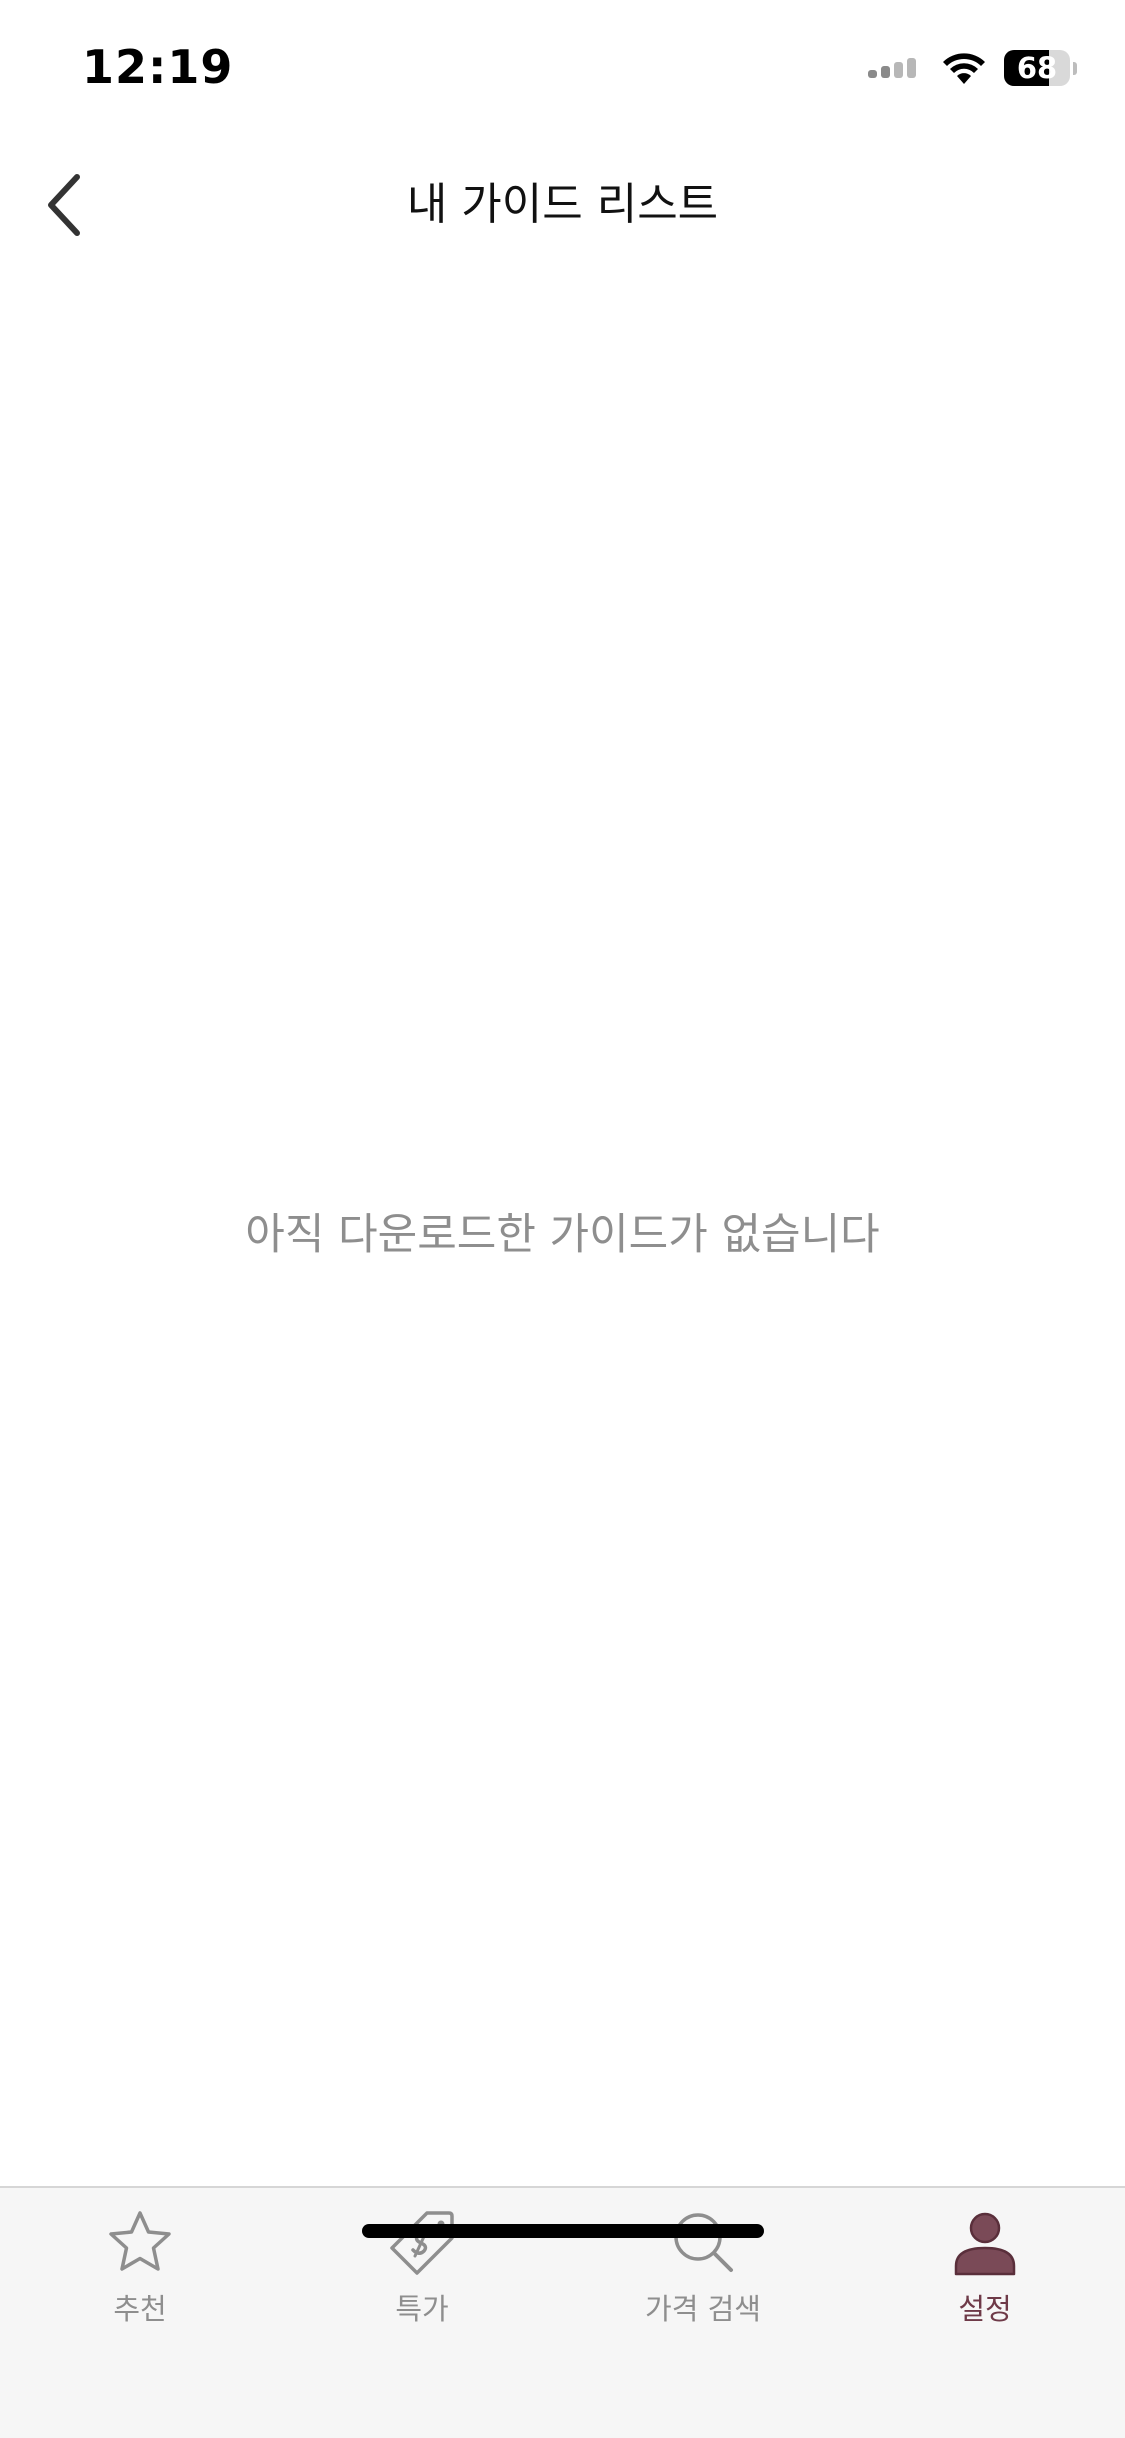  Describe the element at coordinates (703, 2309) in the screenshot. I see `tab-label: 가격 검색` at that location.